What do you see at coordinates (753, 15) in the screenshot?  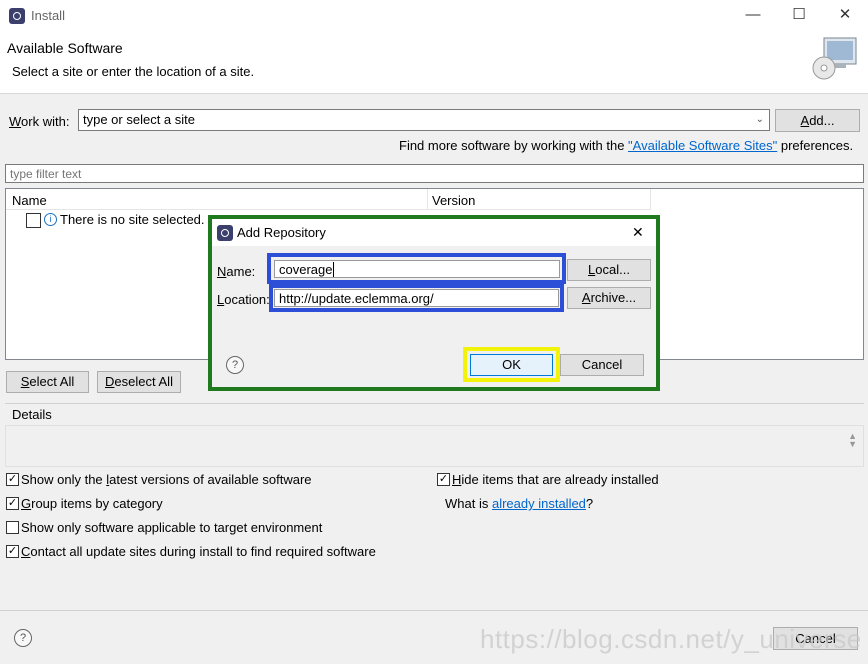 I see `minimize-icon: —` at bounding box center [753, 15].